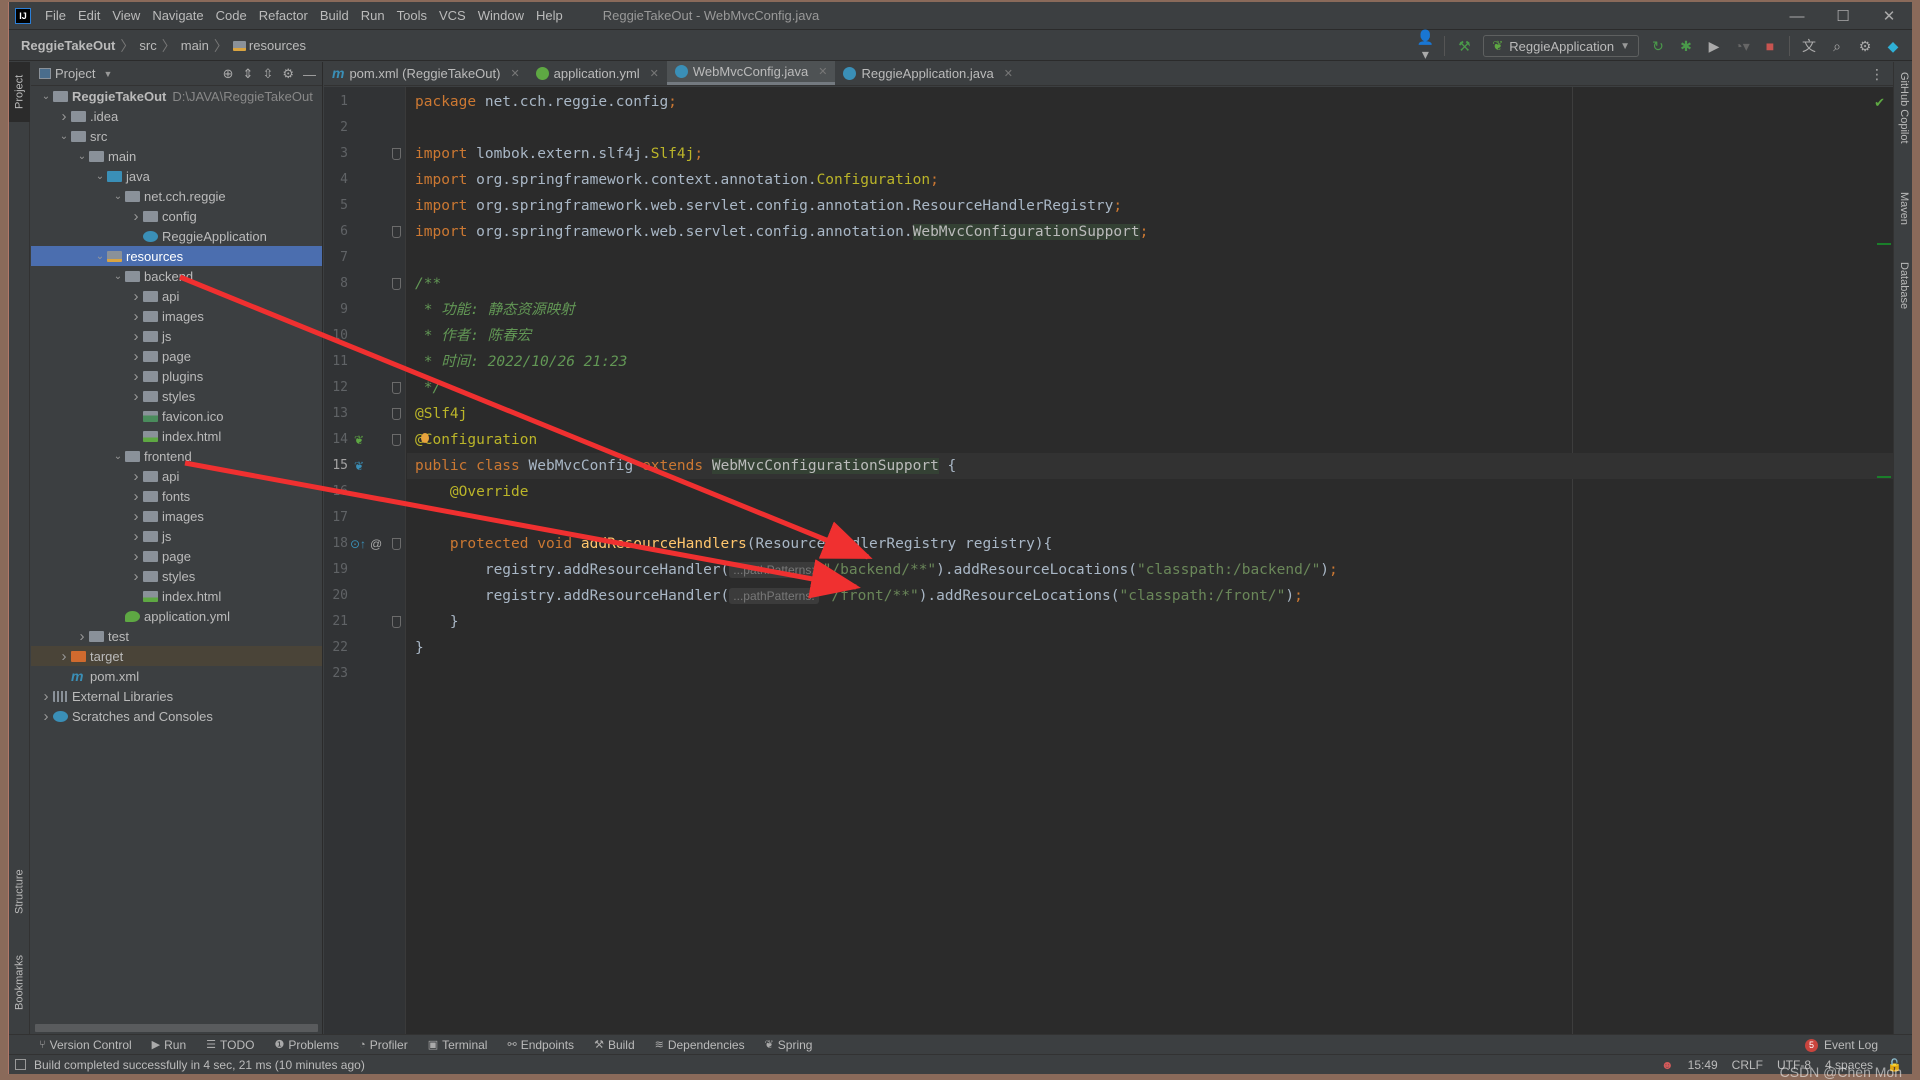 The width and height of the screenshot is (1920, 1080). Describe the element at coordinates (1561, 46) in the screenshot. I see `run-config-select: ❦ ReggieApplication ▼` at that location.